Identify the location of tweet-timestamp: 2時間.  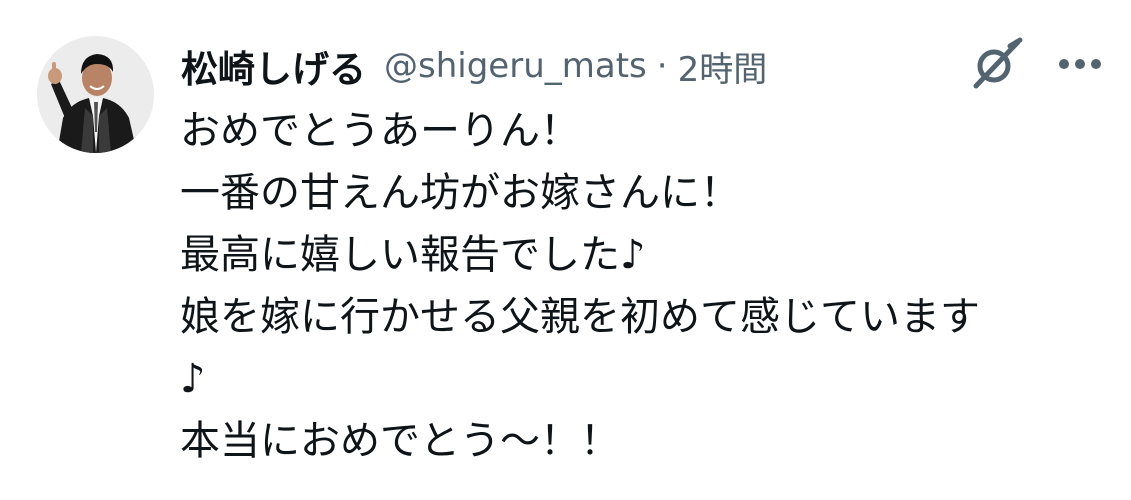
(723, 66).